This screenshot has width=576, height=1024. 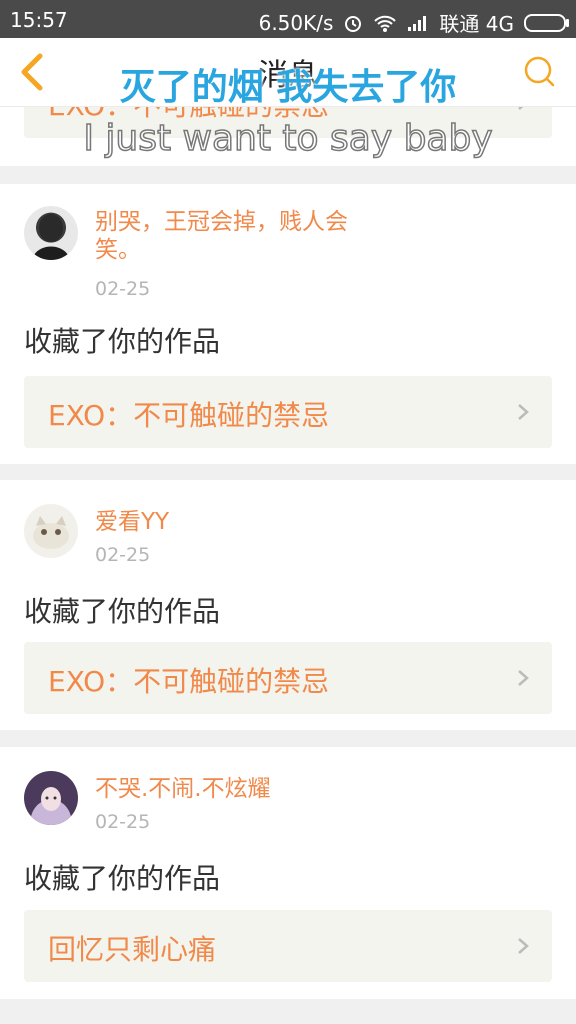 I want to click on user-name: 不哭.不闹.不炫耀, so click(x=230, y=789).